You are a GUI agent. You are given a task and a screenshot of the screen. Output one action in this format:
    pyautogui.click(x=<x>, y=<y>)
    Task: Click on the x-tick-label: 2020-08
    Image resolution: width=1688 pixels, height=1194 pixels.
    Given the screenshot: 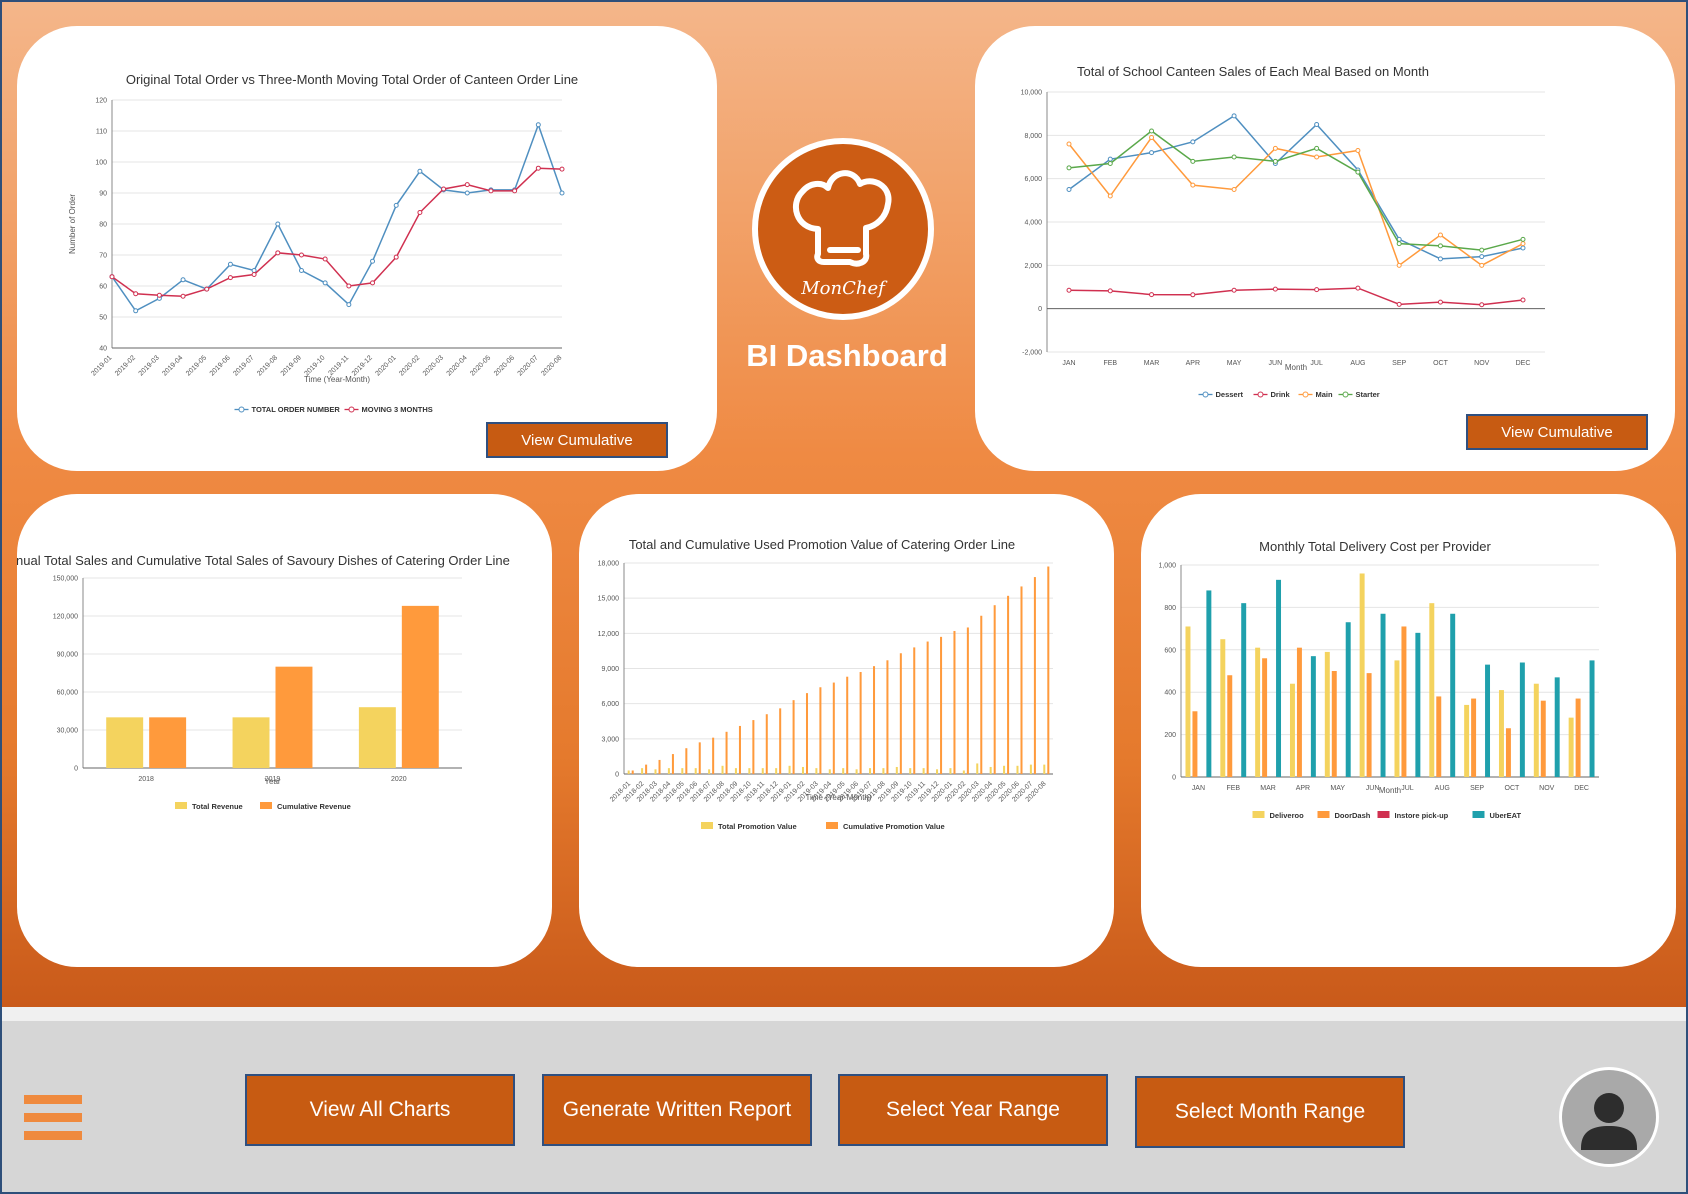 What is the action you would take?
    pyautogui.click(x=551, y=365)
    